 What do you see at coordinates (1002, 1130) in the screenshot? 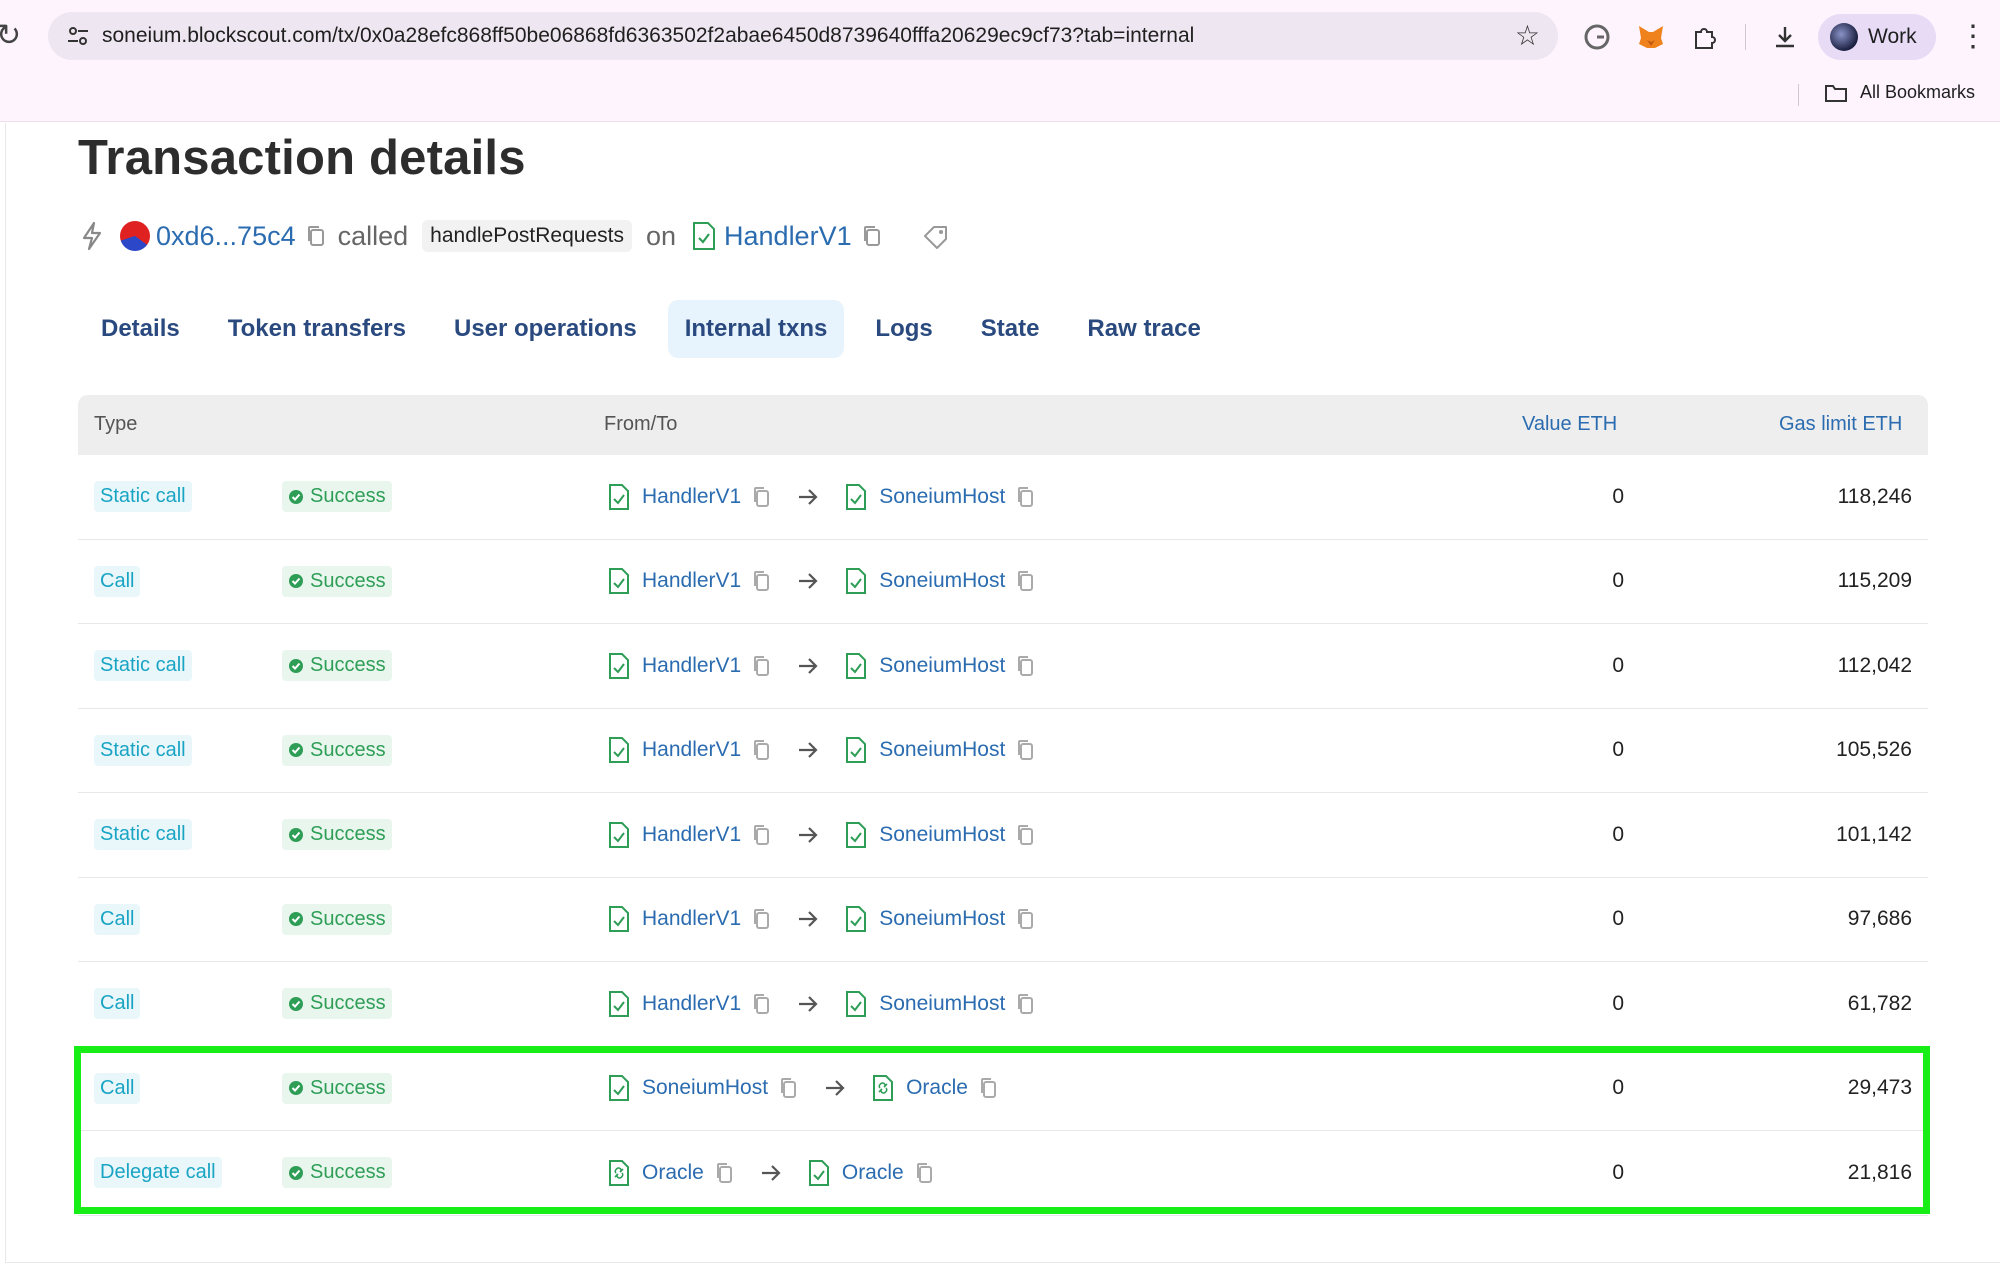
I see `highlight-box` at bounding box center [1002, 1130].